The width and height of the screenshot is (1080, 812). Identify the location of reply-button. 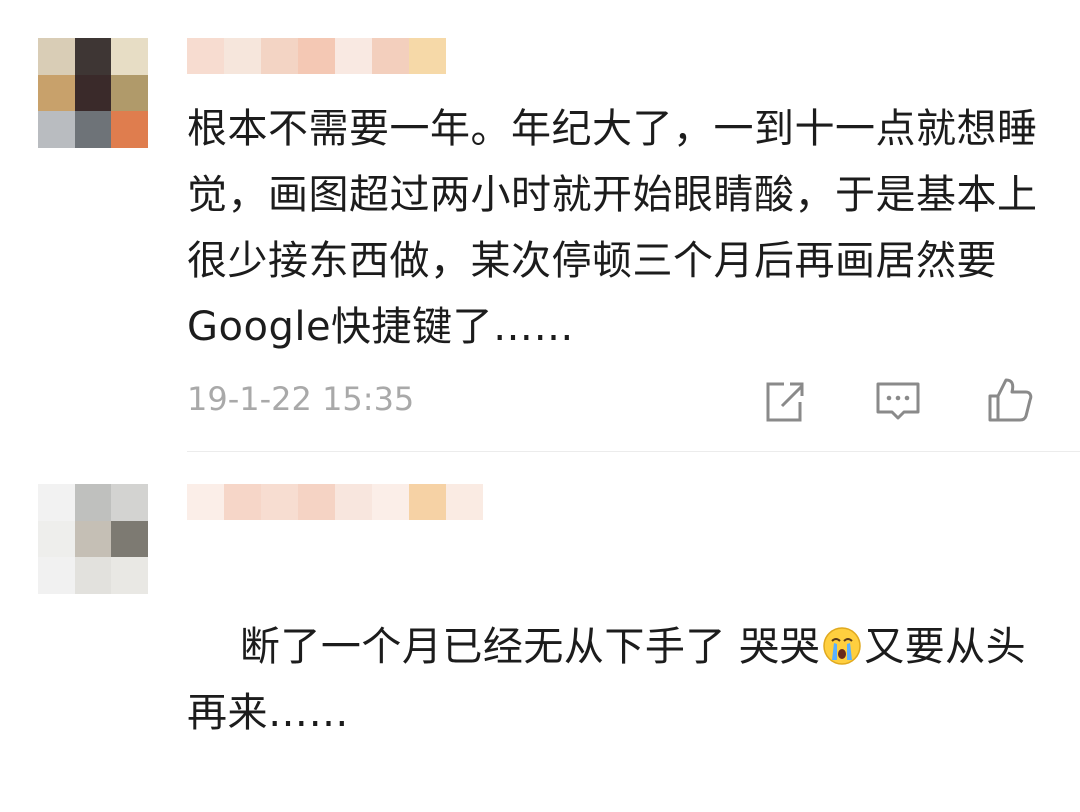
(898, 402).